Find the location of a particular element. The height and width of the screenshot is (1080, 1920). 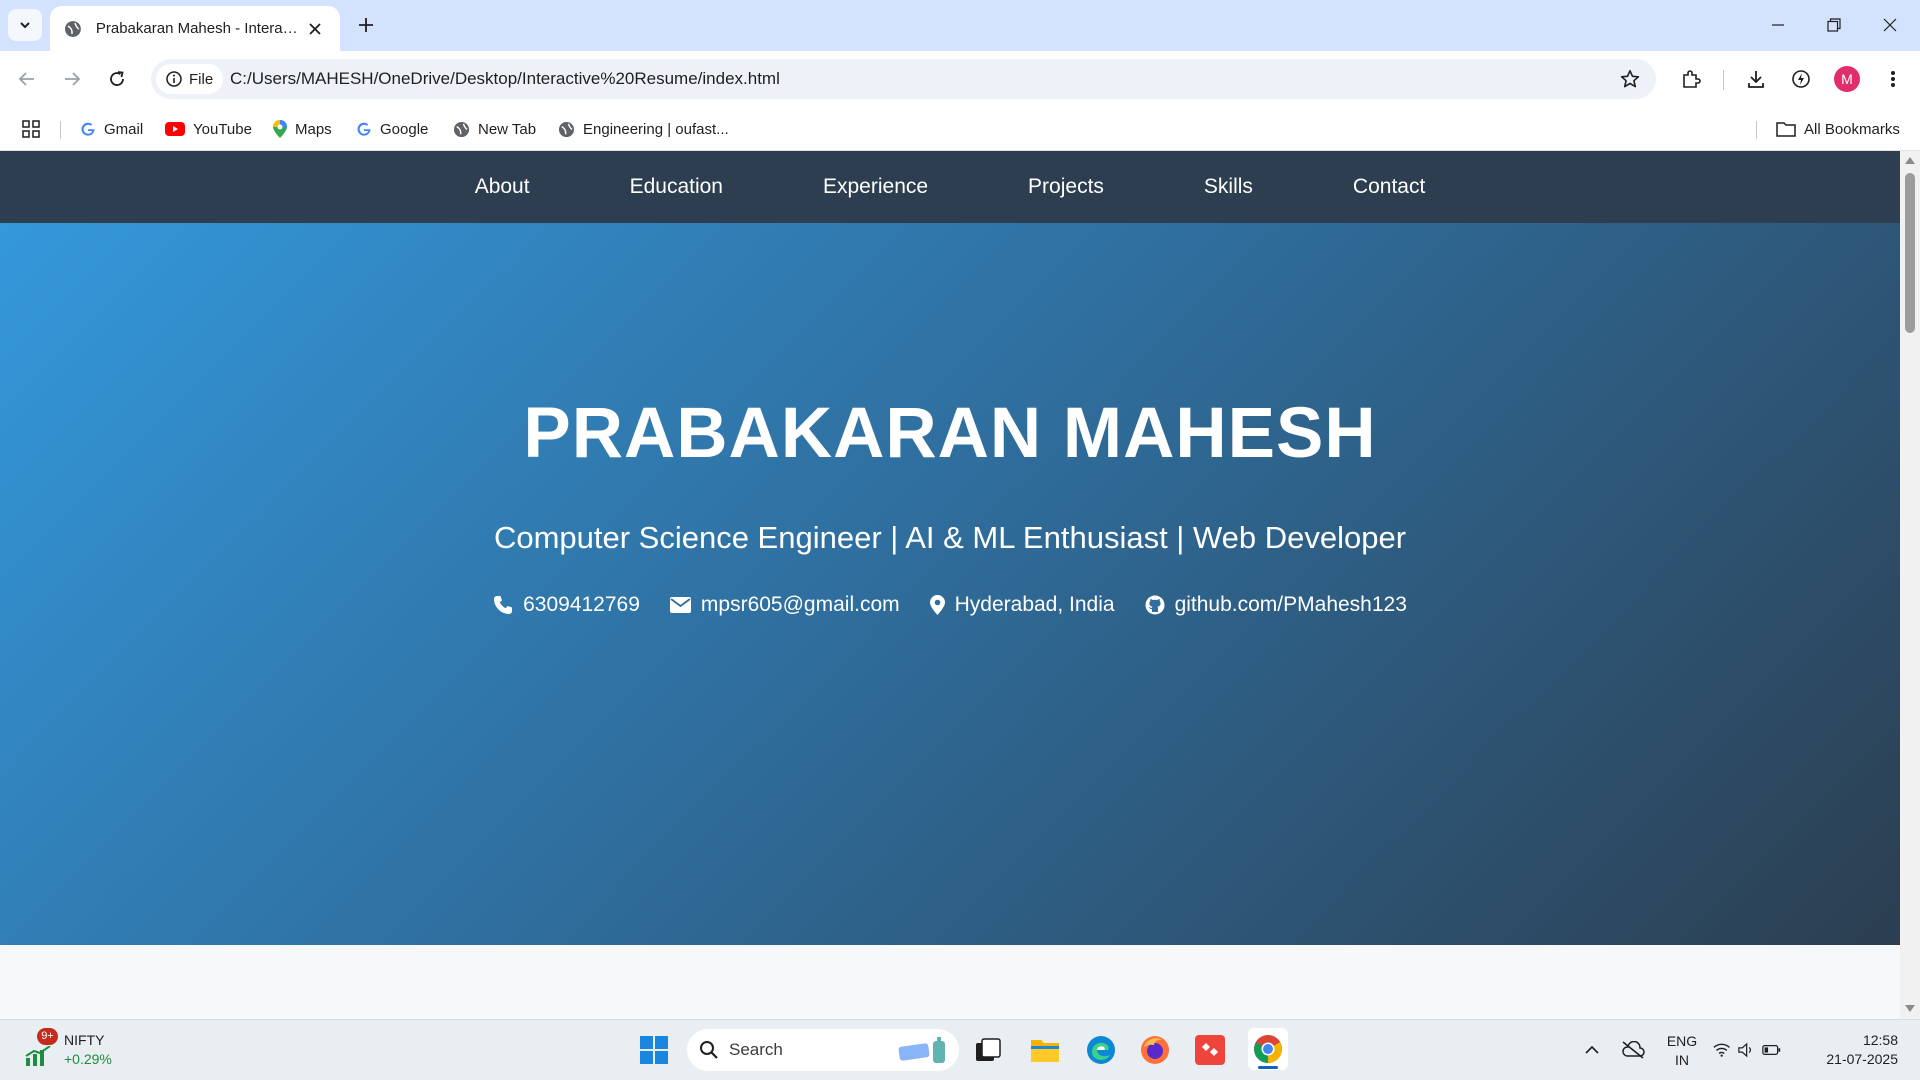

clock-time: 12:58 is located at coordinates (1880, 1040).